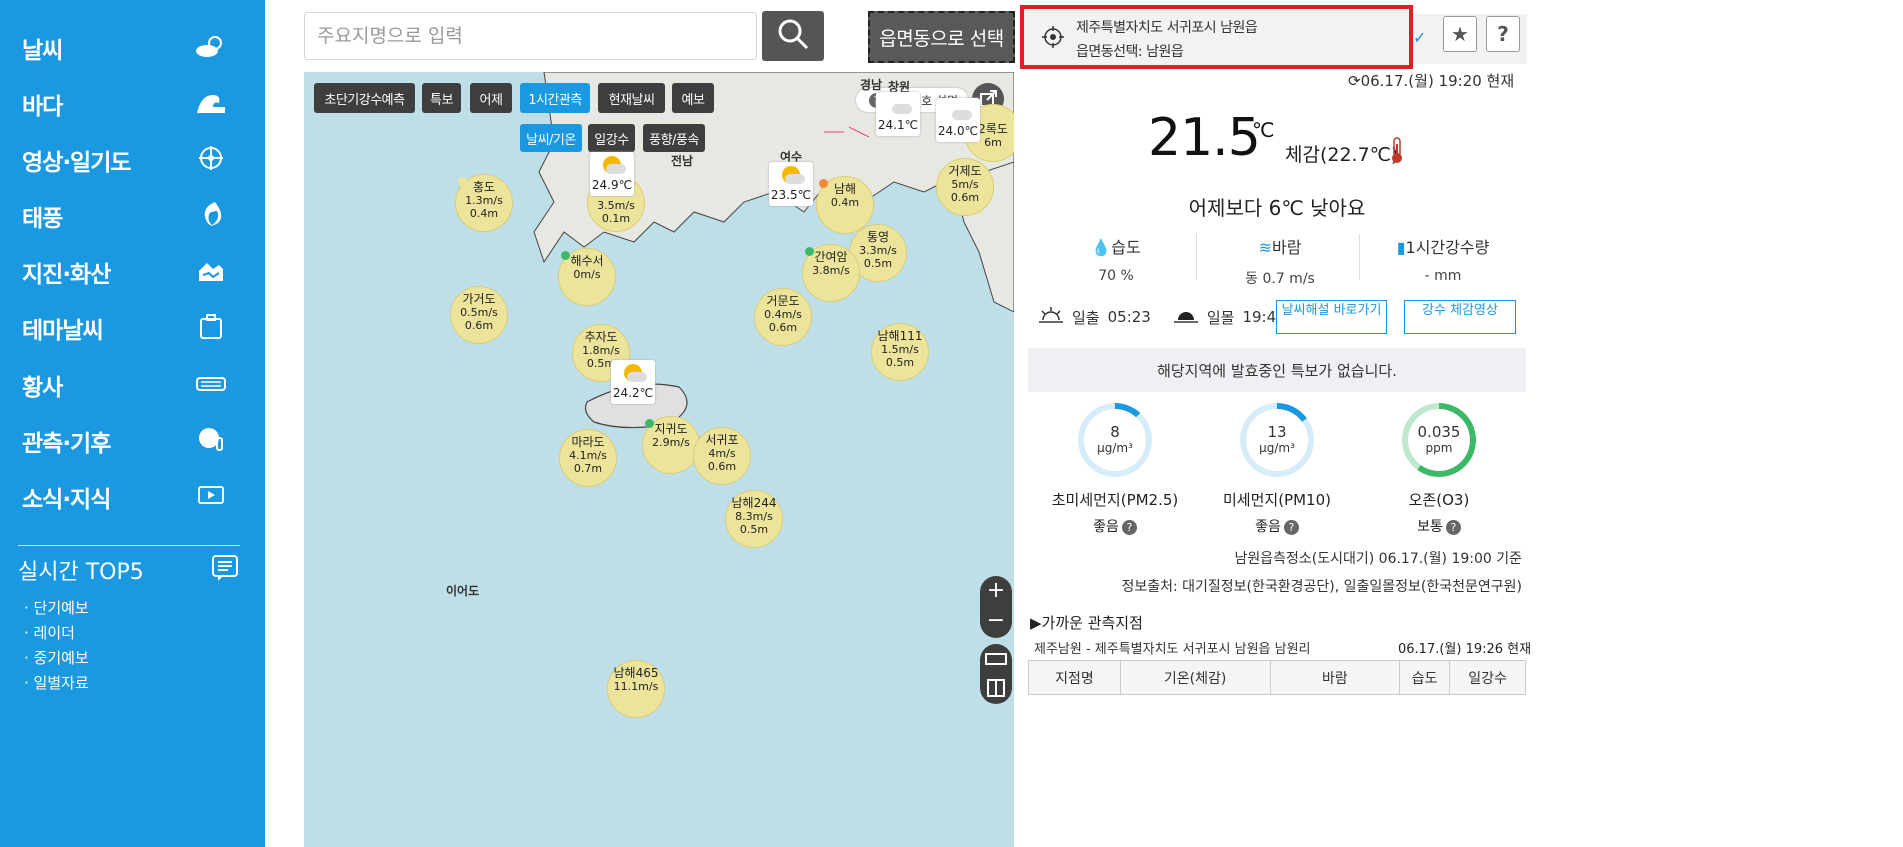 The image size is (1903, 847). What do you see at coordinates (958, 120) in the screenshot?
I see `weather-card: 24.0℃` at bounding box center [958, 120].